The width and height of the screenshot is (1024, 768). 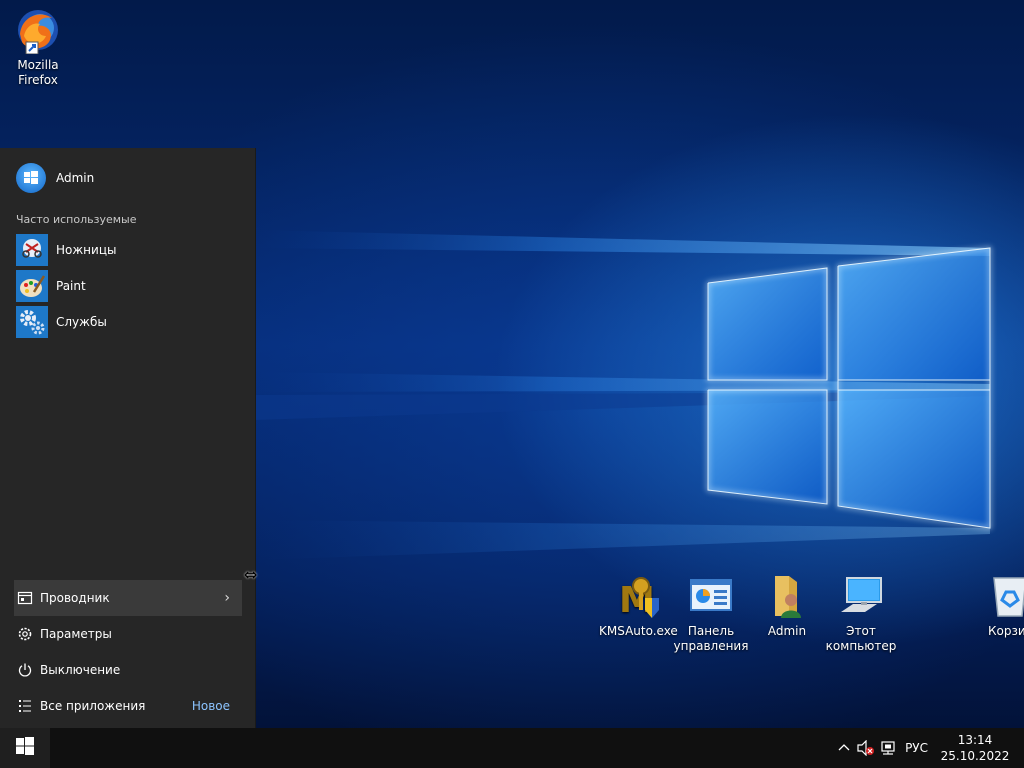 I want to click on recycle-bin-icon, so click(x=1005, y=596).